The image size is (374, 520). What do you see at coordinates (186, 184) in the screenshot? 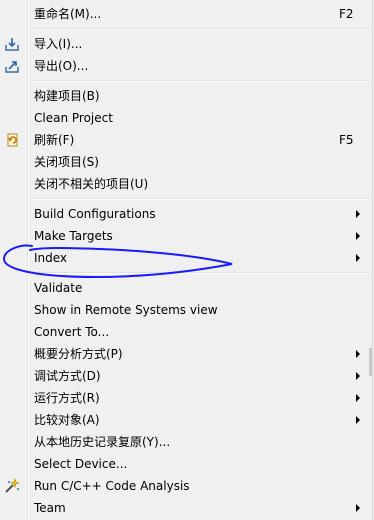
I see `menu-item-close-unrelated-projects: 关闭不相关的项目(U)` at bounding box center [186, 184].